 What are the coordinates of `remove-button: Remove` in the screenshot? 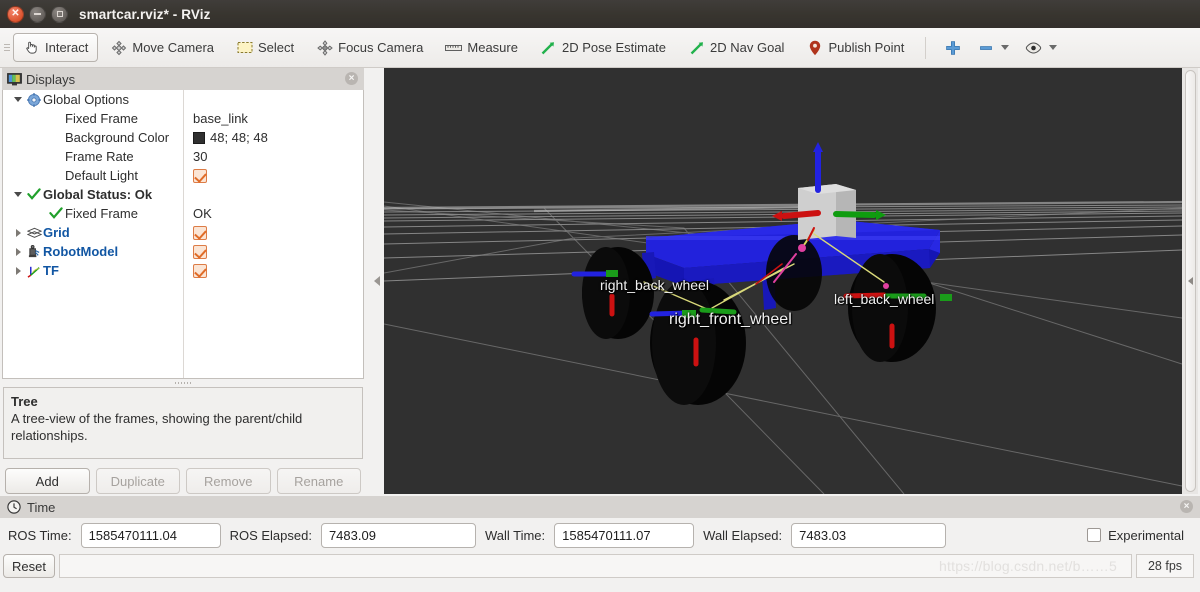 It's located at (228, 481).